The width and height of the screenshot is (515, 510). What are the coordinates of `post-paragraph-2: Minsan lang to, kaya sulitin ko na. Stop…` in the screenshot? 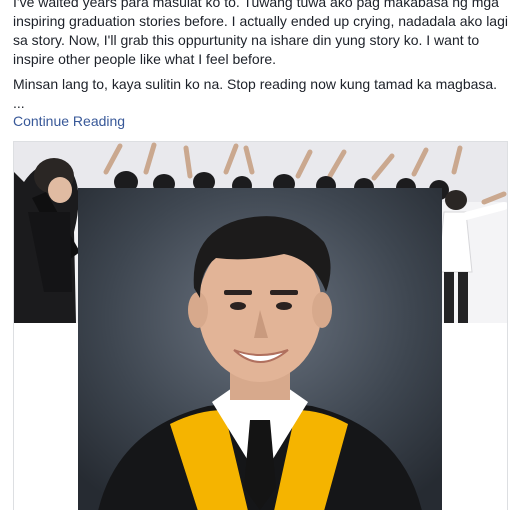 It's located at (255, 84).